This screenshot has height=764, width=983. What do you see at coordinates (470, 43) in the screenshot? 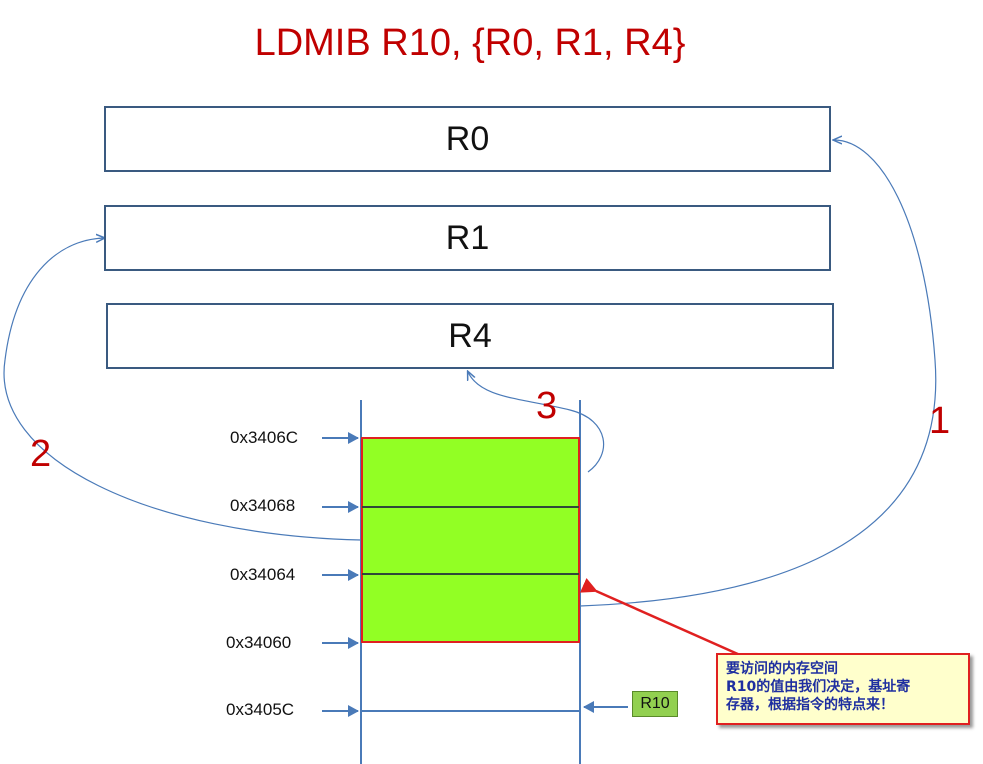
I see `instruction-title: LDMIB R10, {R0, R1, R4}` at bounding box center [470, 43].